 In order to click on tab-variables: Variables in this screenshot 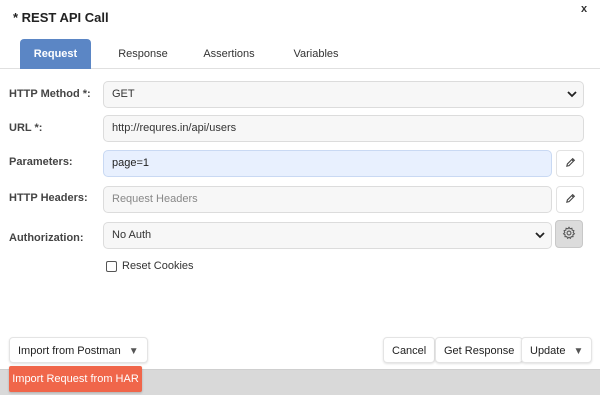, I will do `click(316, 54)`.